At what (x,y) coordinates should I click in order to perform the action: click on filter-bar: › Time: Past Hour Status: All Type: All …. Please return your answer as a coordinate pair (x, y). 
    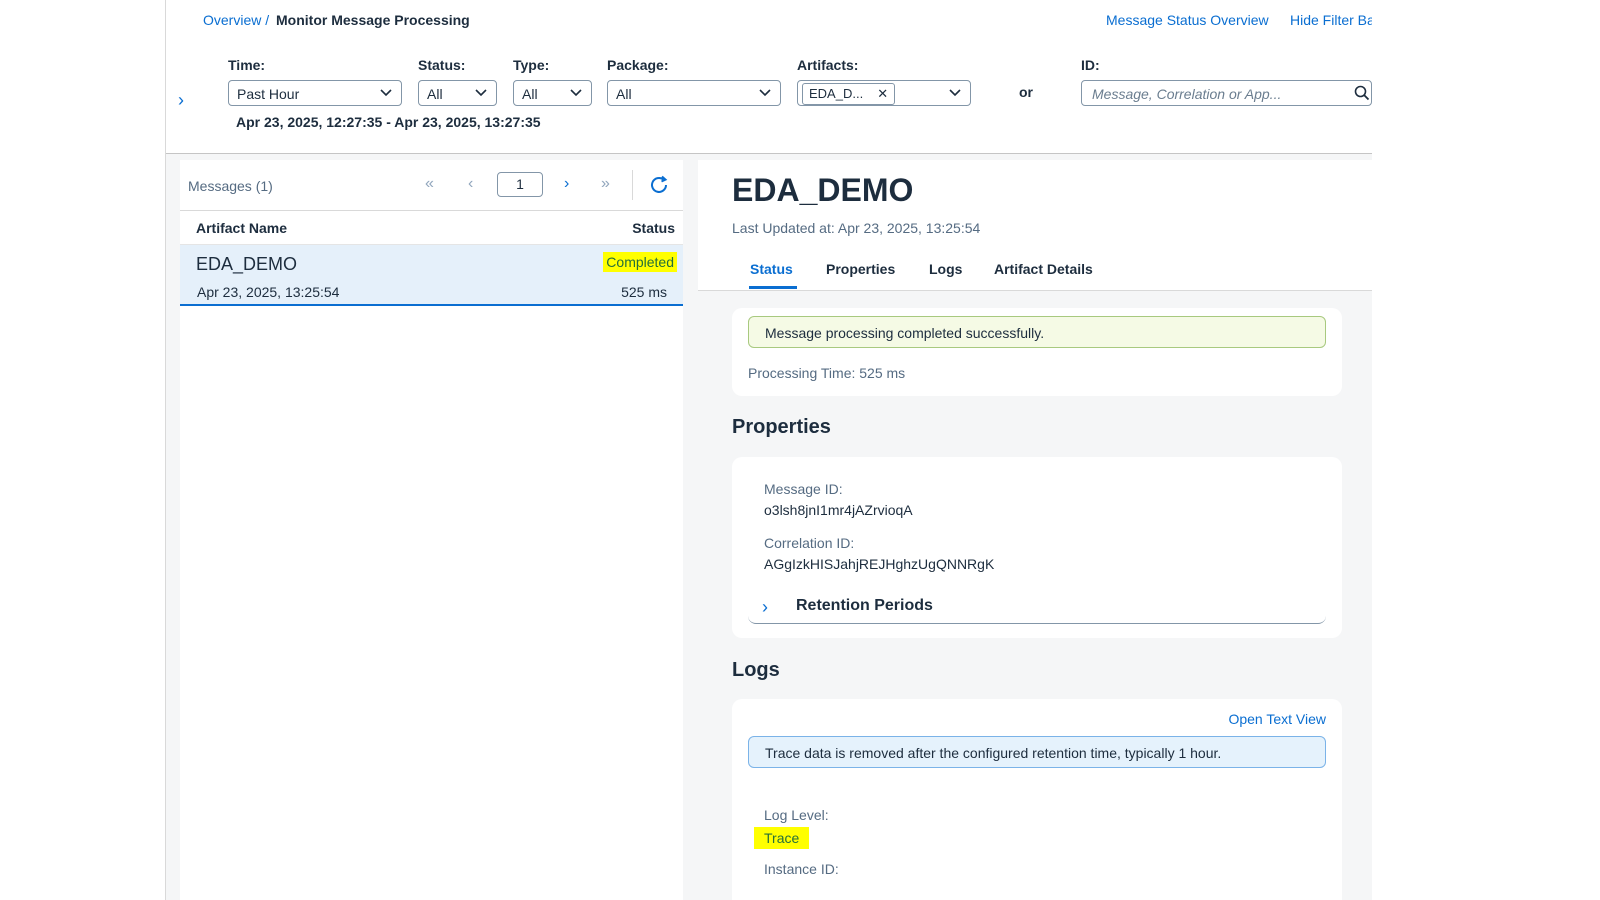
    Looking at the image, I should click on (769, 97).